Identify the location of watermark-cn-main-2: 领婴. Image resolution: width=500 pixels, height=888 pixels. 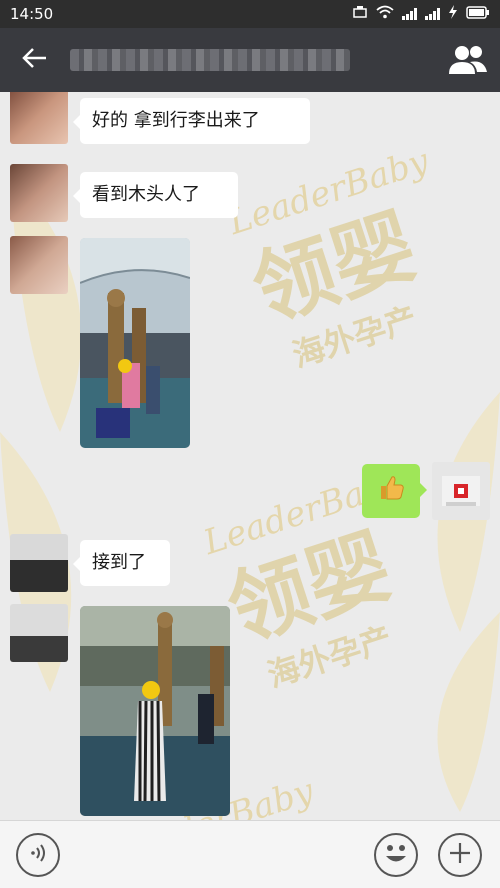
(309, 588).